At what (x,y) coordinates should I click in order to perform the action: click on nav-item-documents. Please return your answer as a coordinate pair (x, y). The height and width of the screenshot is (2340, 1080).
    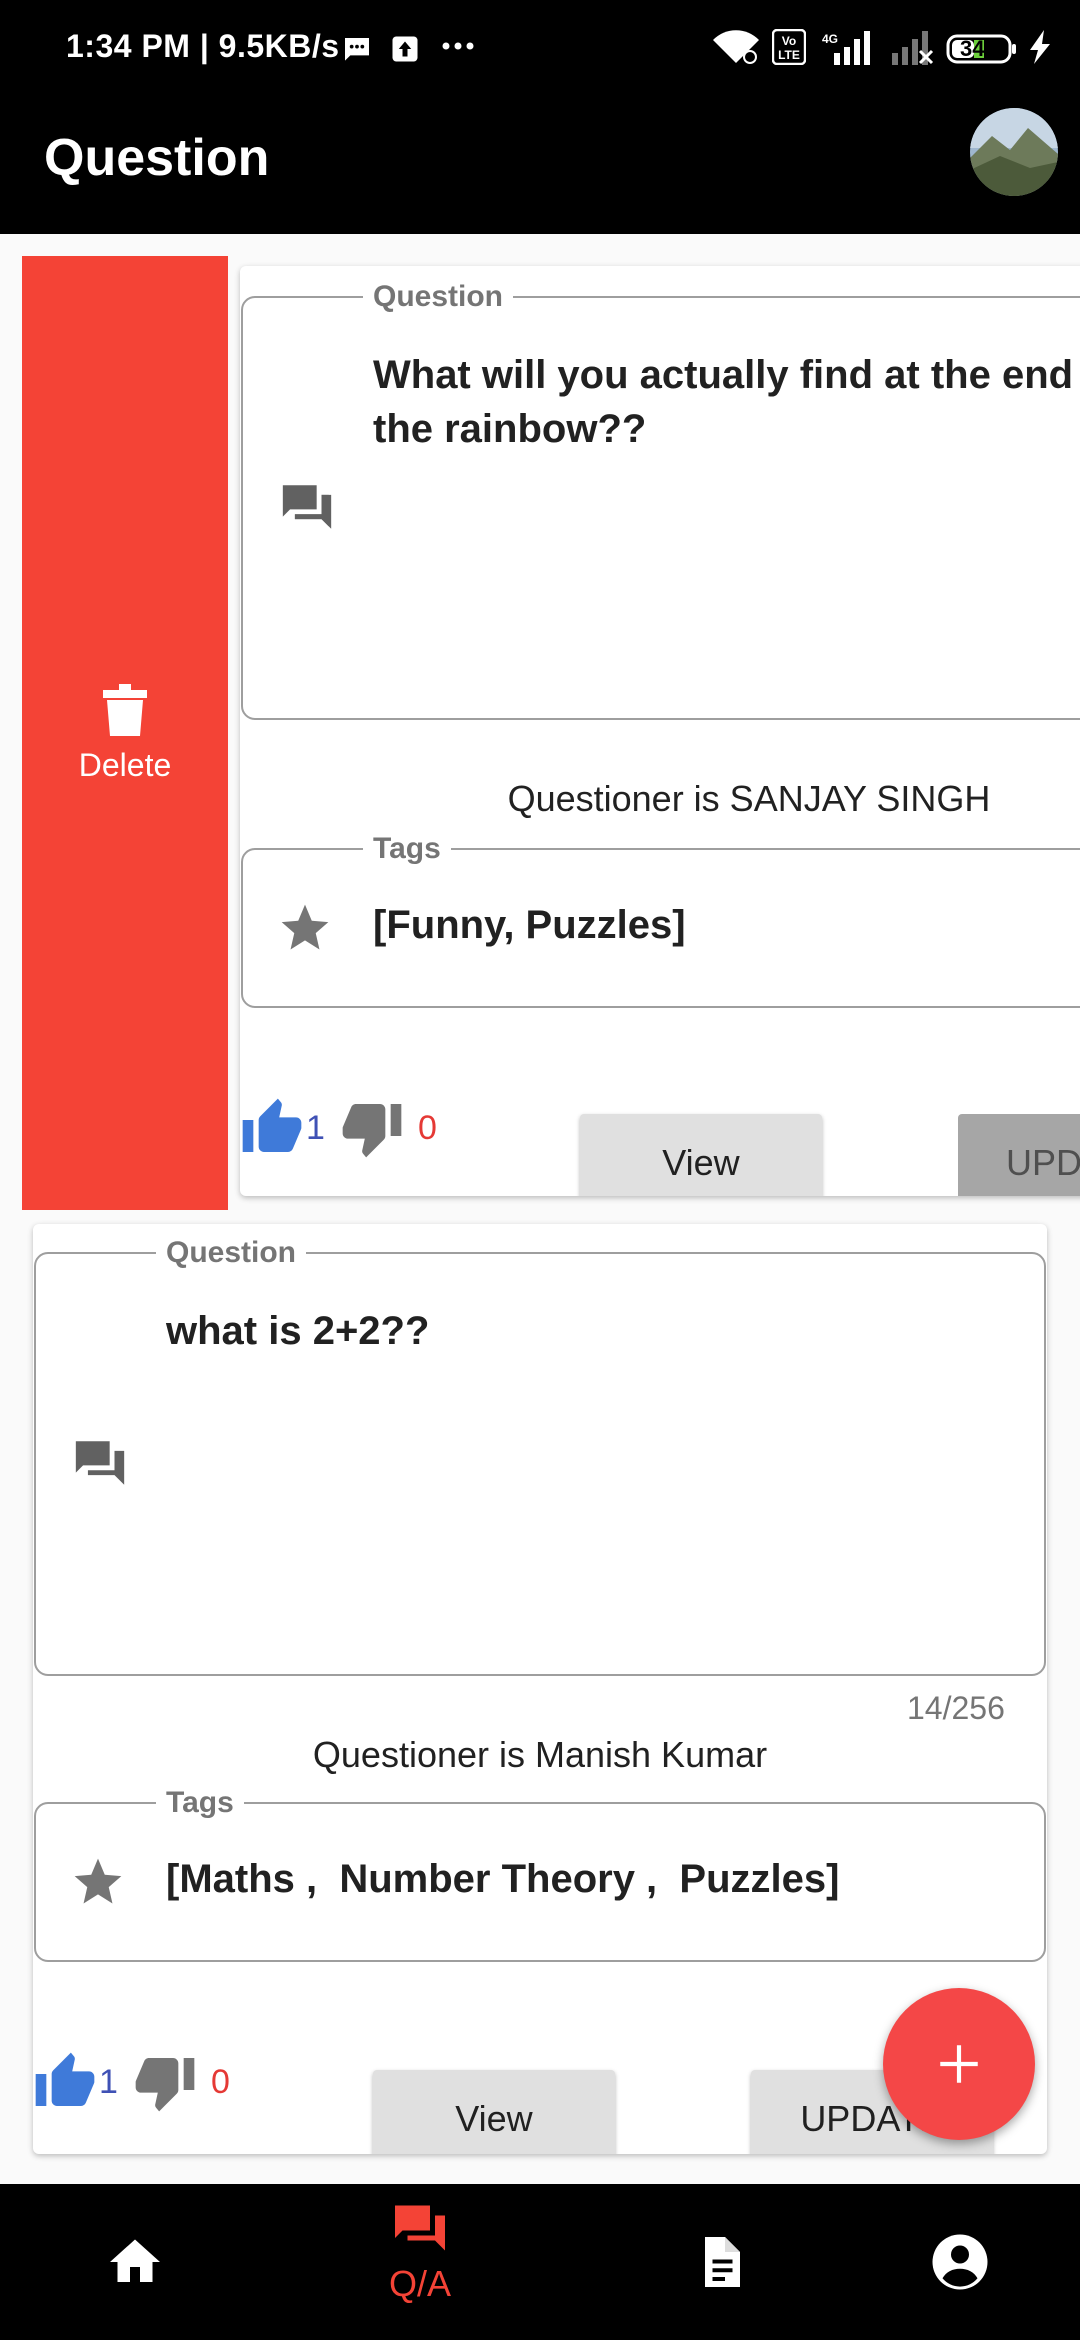
    Looking at the image, I should click on (720, 2262).